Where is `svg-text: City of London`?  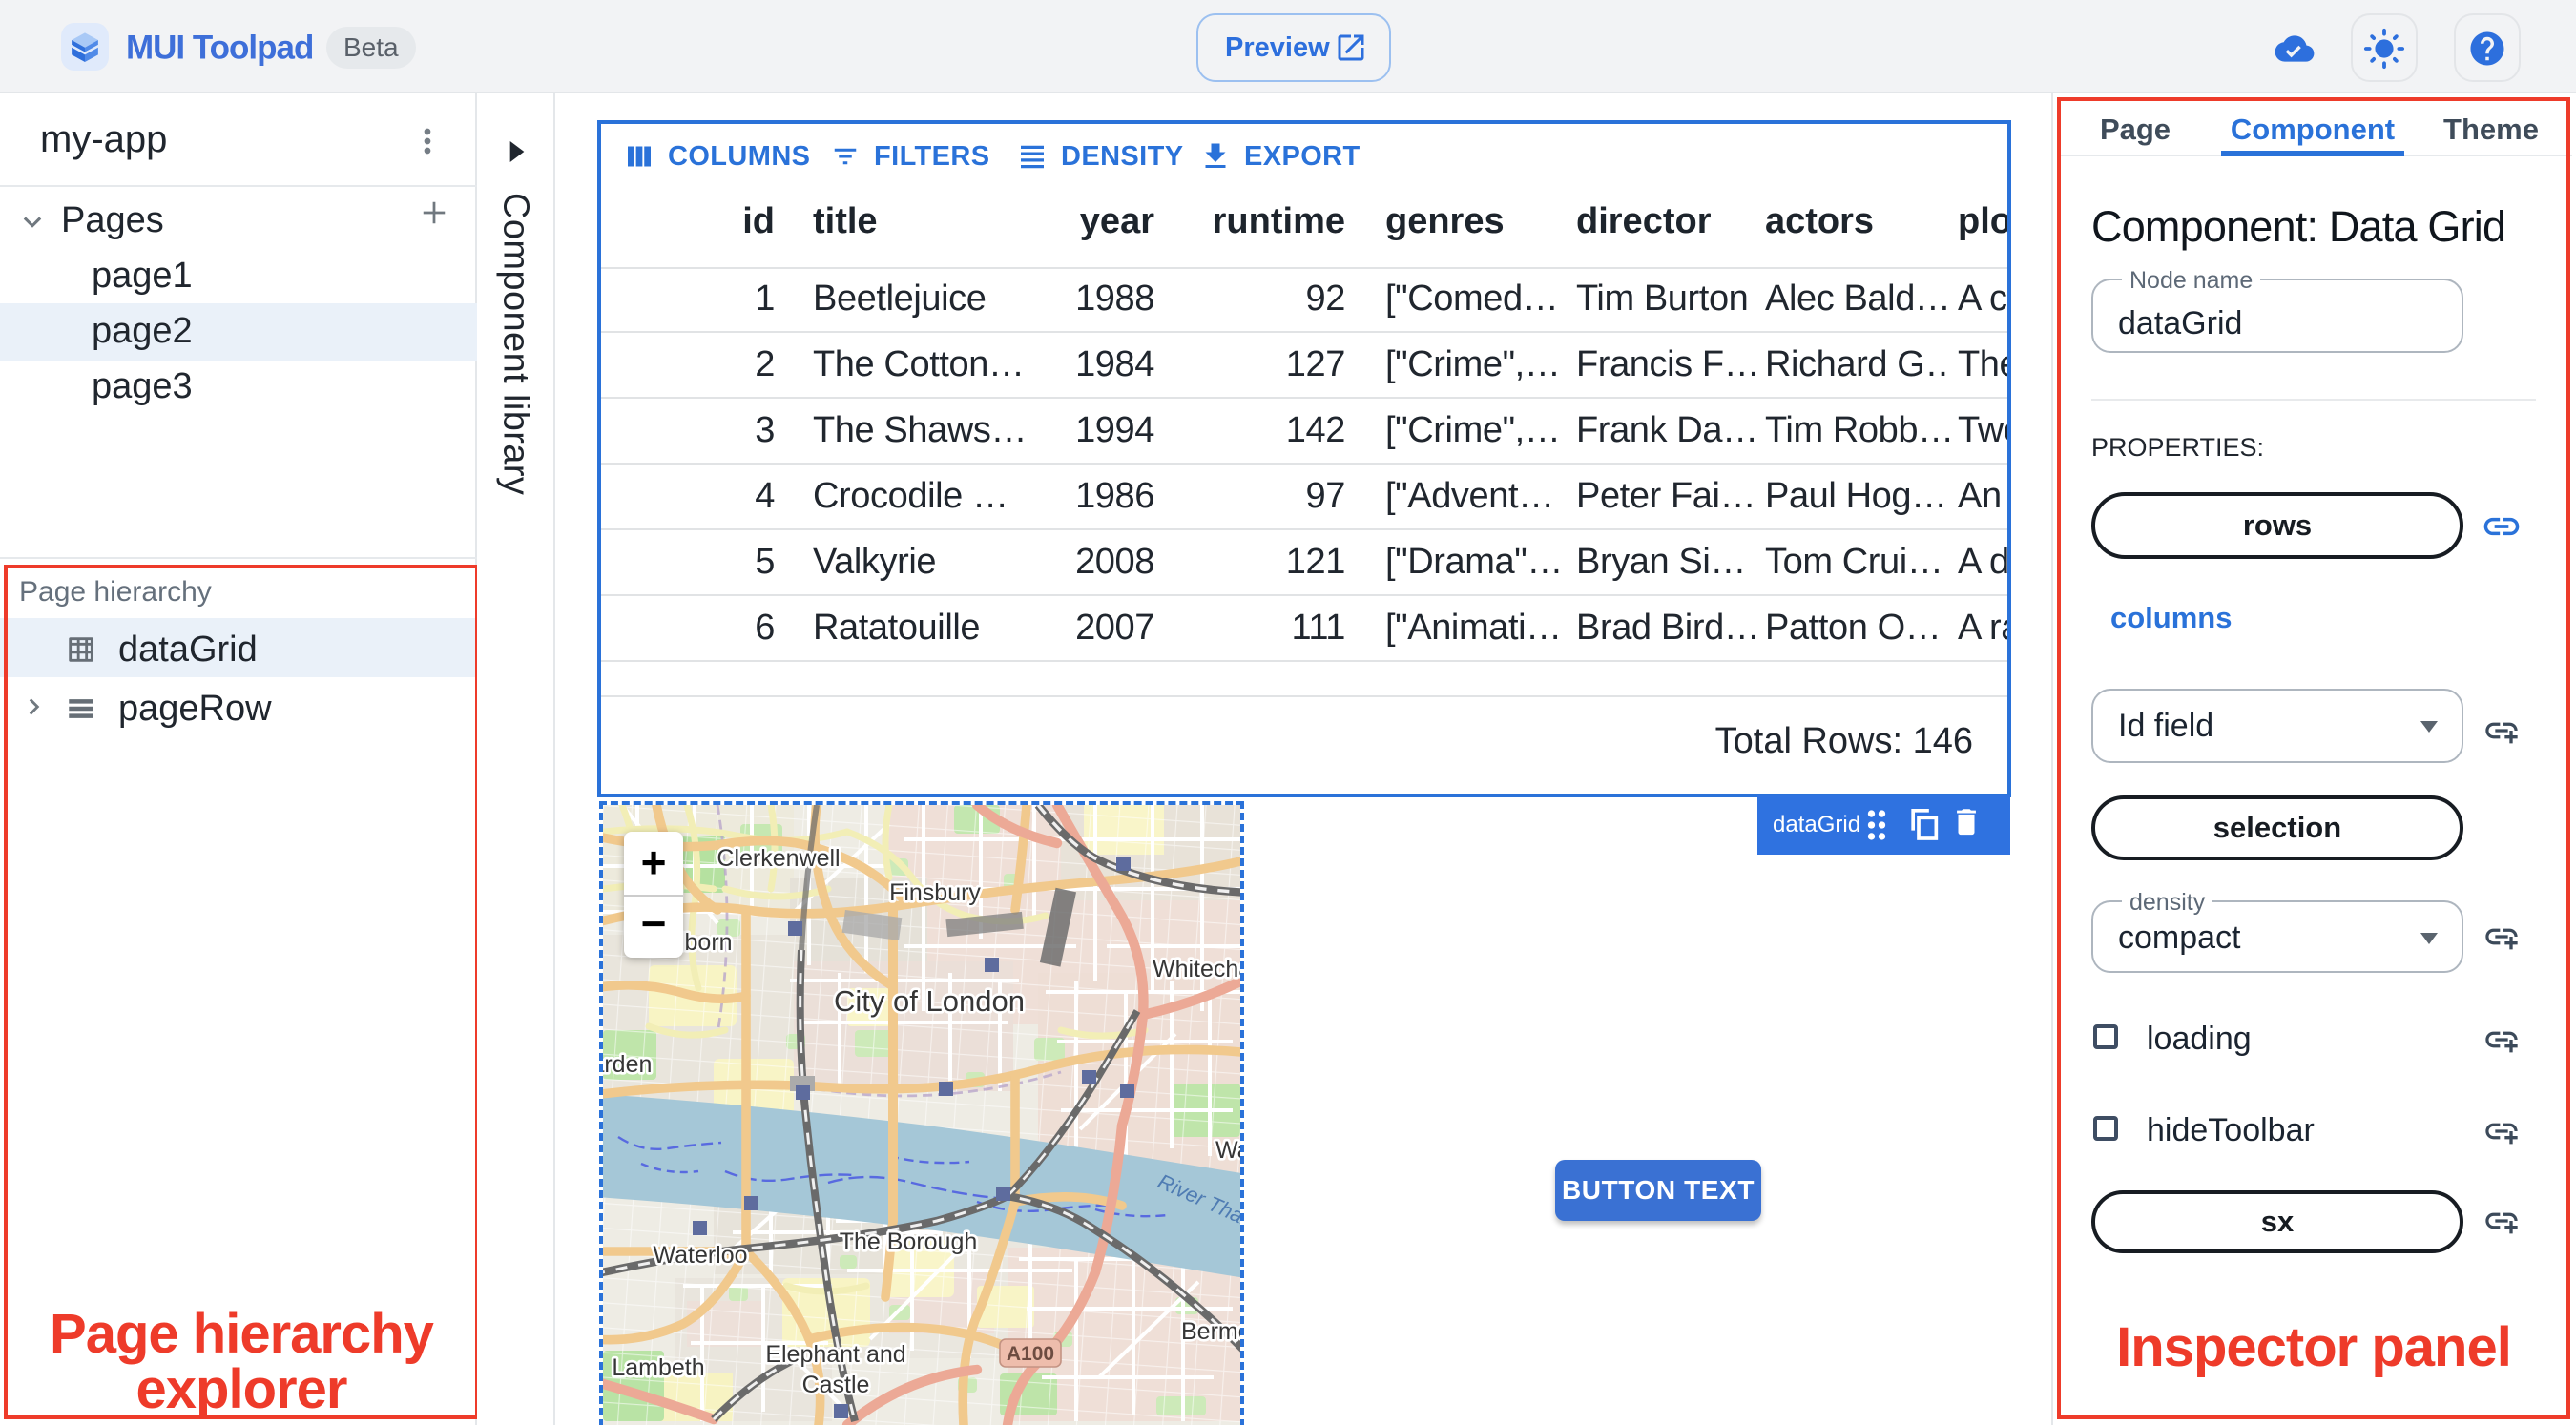
svg-text: City of London is located at coordinates (929, 1001).